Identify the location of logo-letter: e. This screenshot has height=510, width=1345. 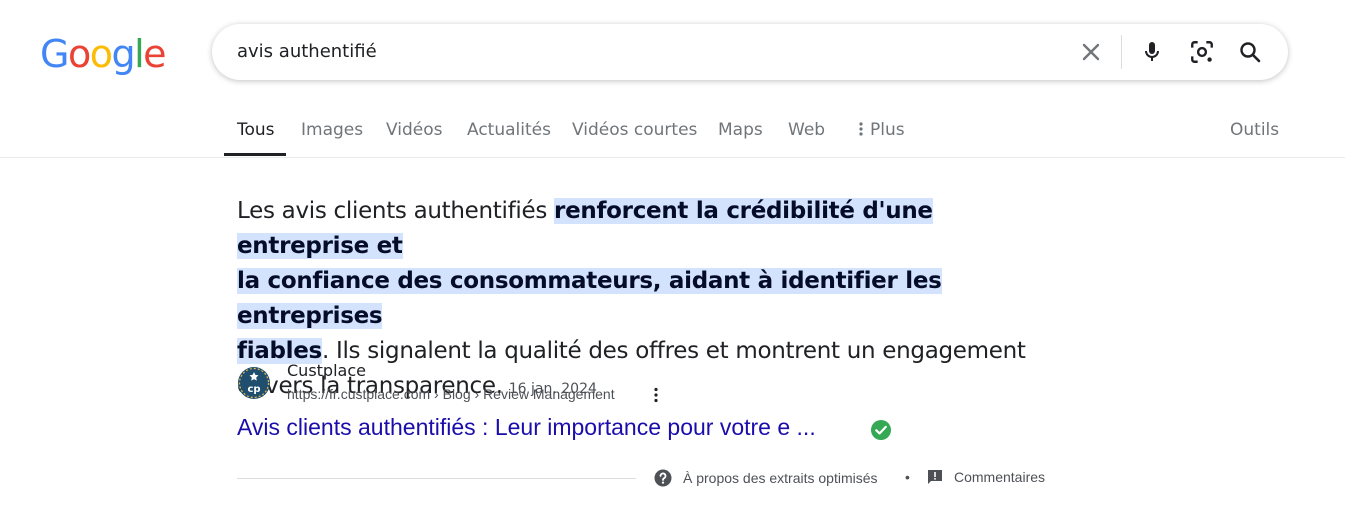
(154, 54).